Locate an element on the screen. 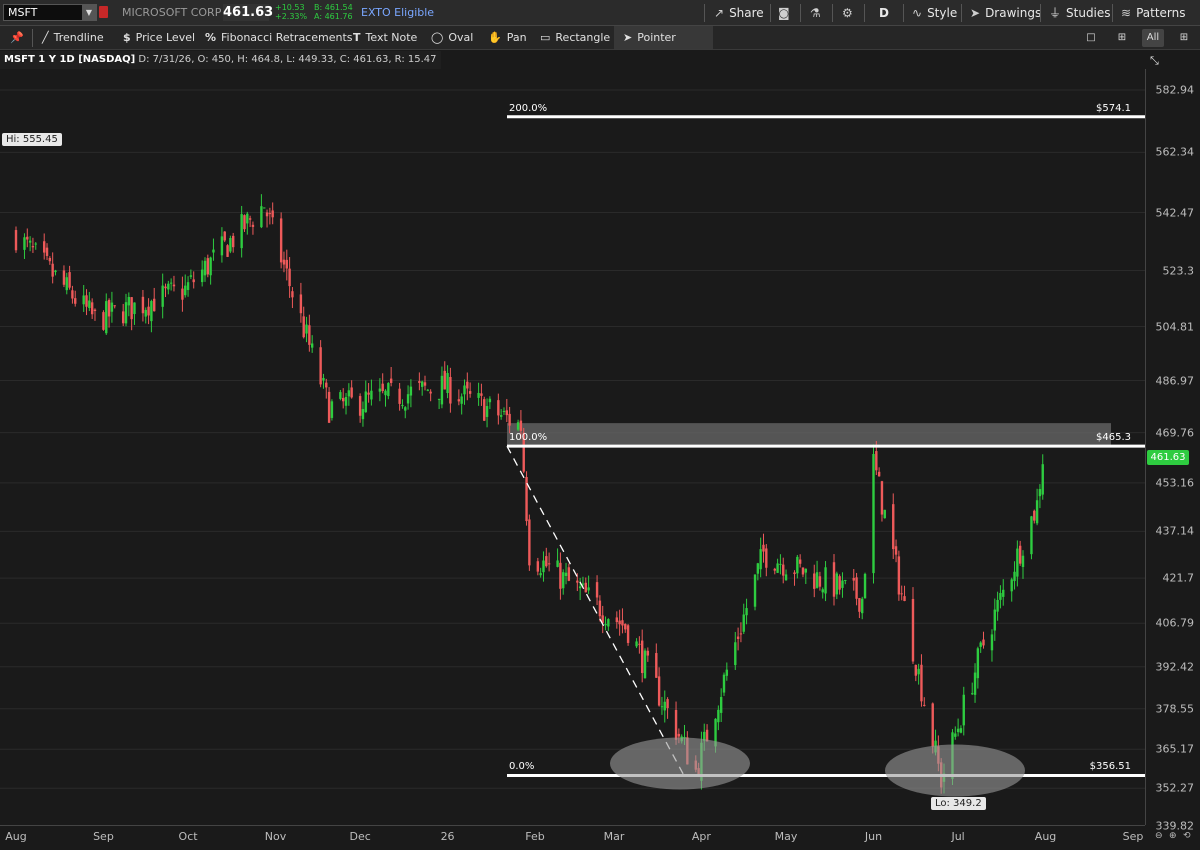 The image size is (1200, 850). fib-percent-label: 0.0% is located at coordinates (522, 767).